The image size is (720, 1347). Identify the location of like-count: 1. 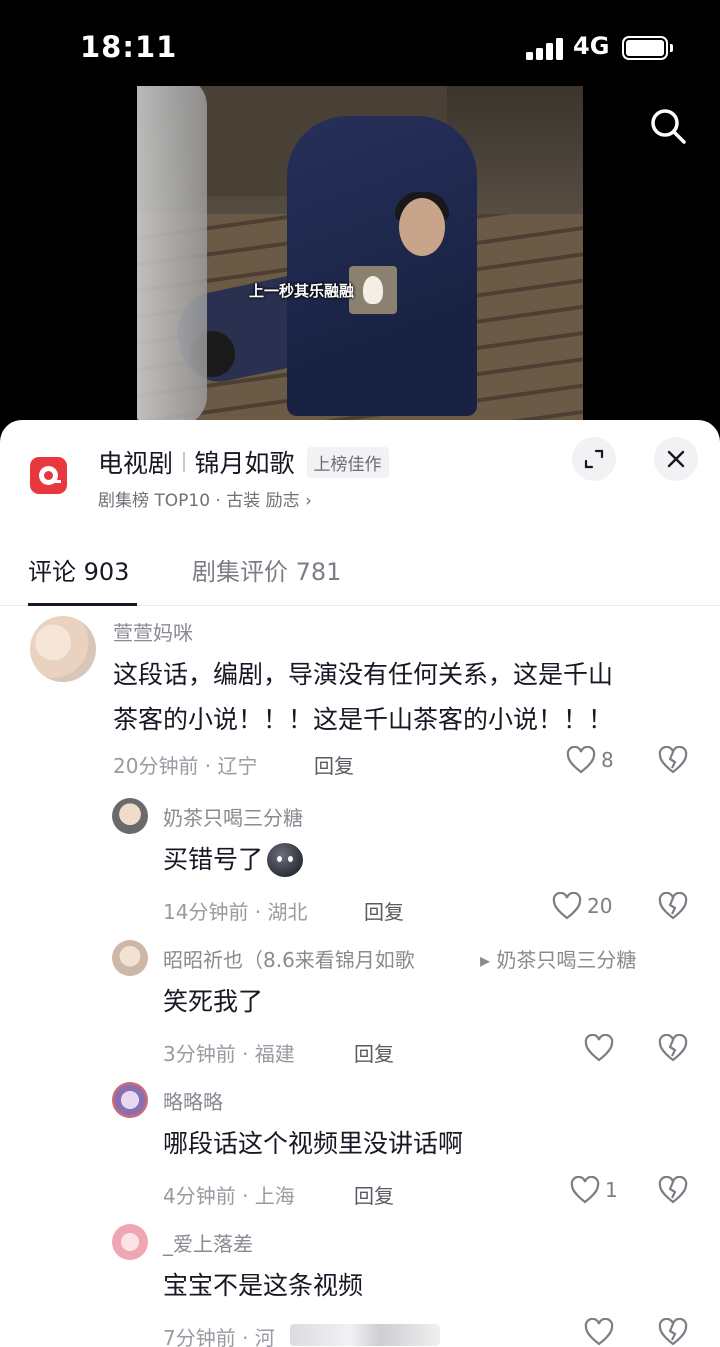
(611, 1190).